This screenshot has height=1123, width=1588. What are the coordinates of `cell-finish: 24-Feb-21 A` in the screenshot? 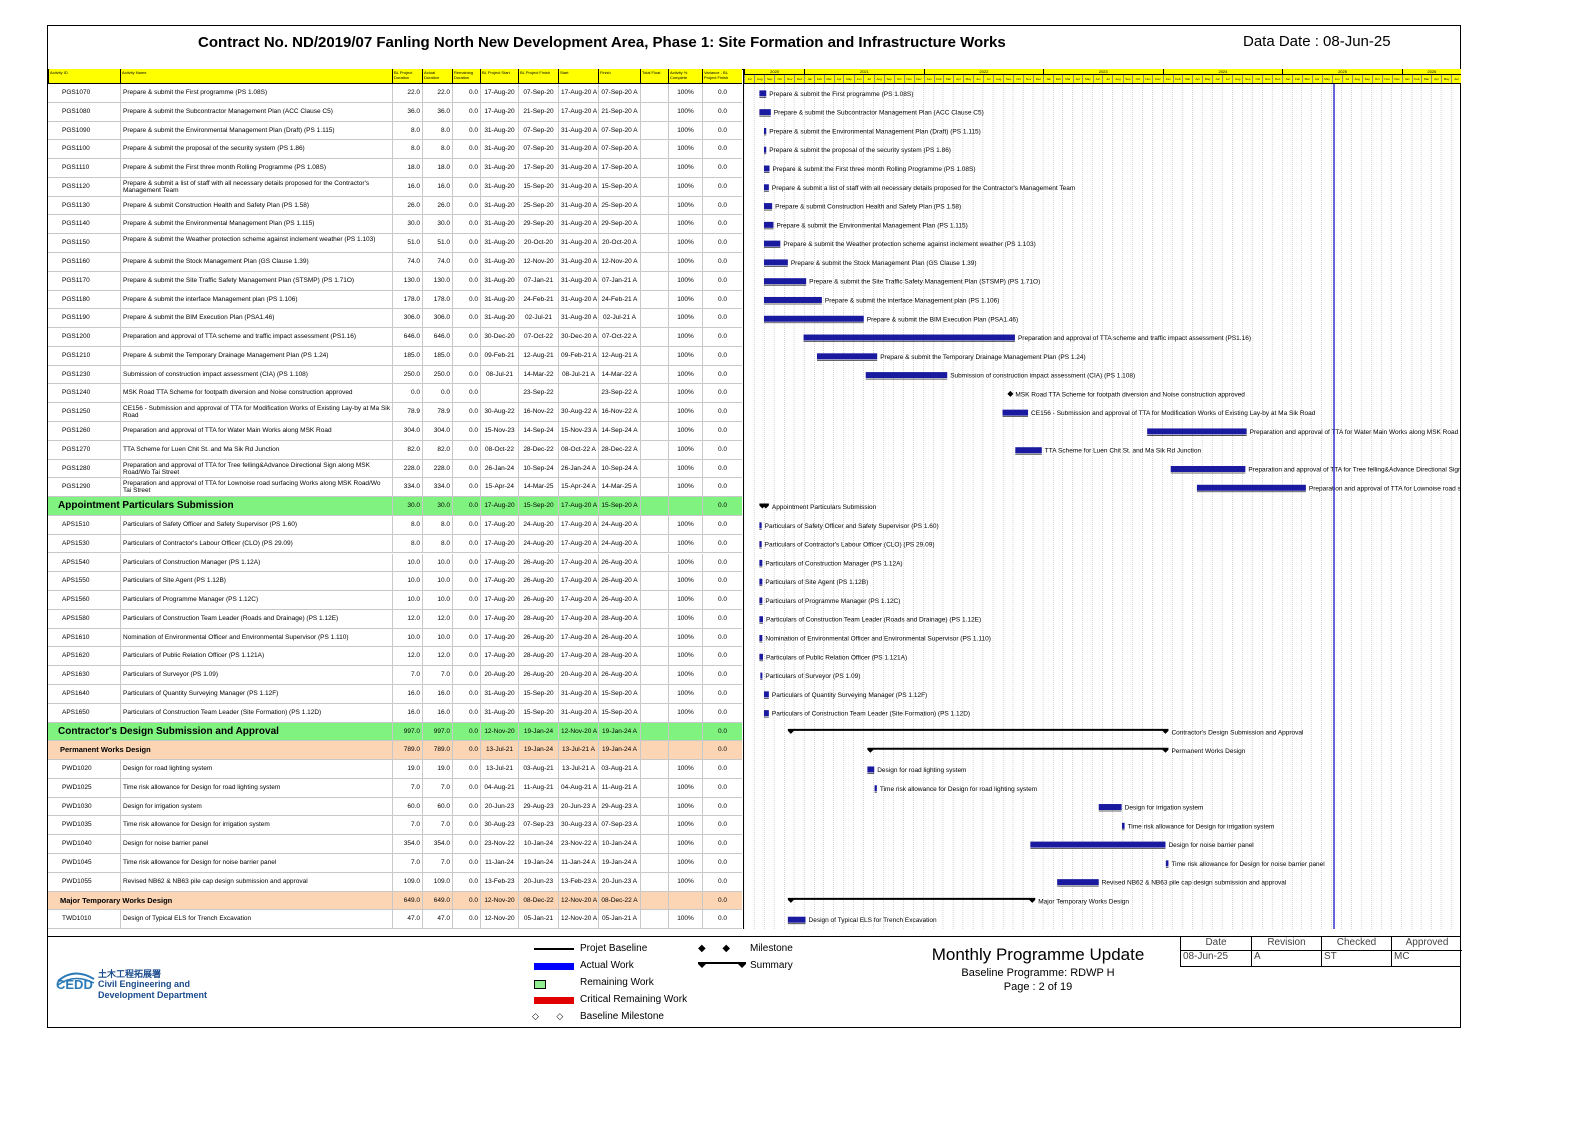 It's located at (619, 300).